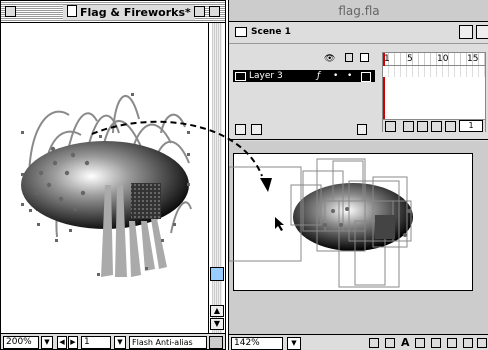  I want to click on scroll-track, so click(217, 178).